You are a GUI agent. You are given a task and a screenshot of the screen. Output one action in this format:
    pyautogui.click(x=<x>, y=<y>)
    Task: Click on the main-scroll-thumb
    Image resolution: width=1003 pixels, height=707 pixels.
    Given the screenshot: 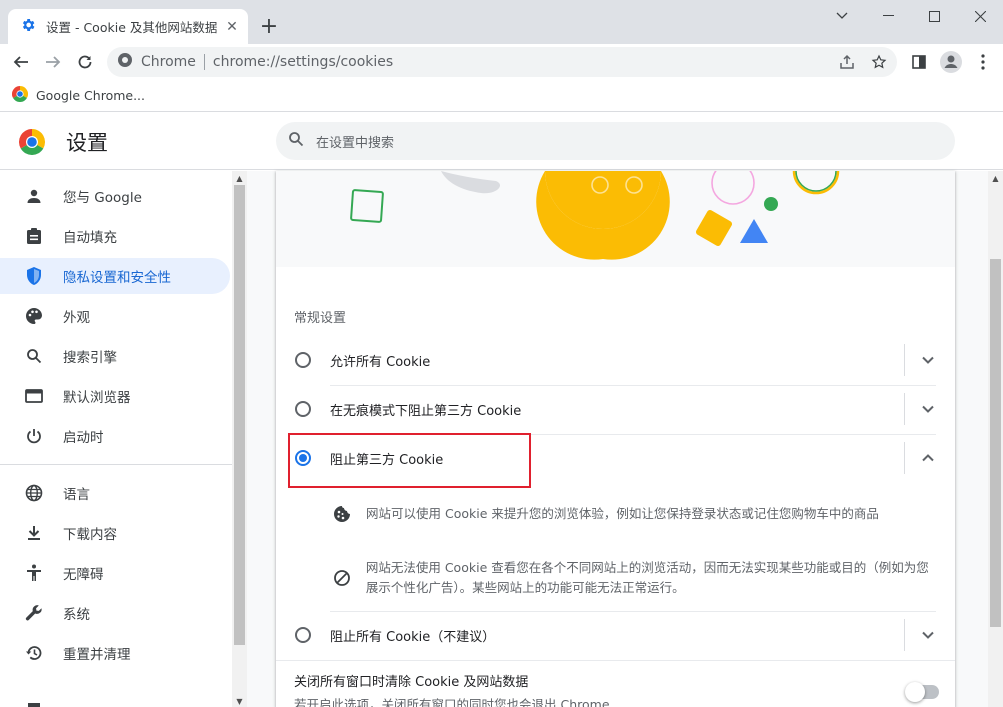 What is the action you would take?
    pyautogui.click(x=995, y=443)
    